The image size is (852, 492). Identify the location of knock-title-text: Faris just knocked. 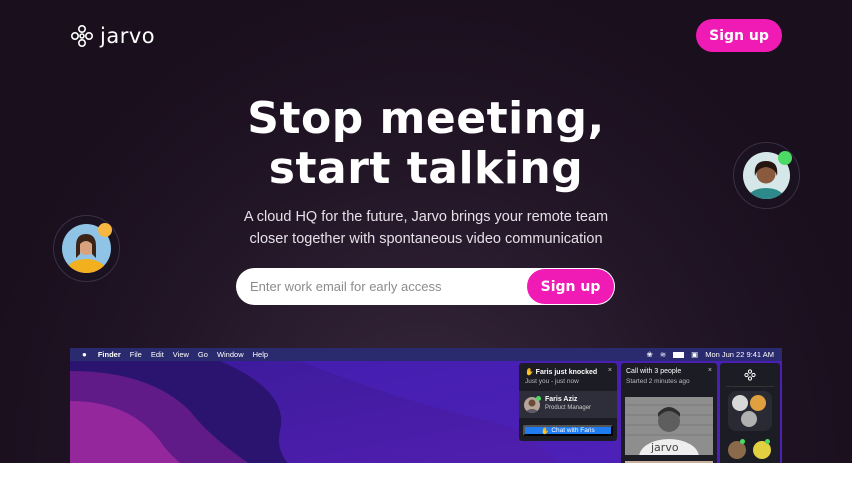
(566, 372).